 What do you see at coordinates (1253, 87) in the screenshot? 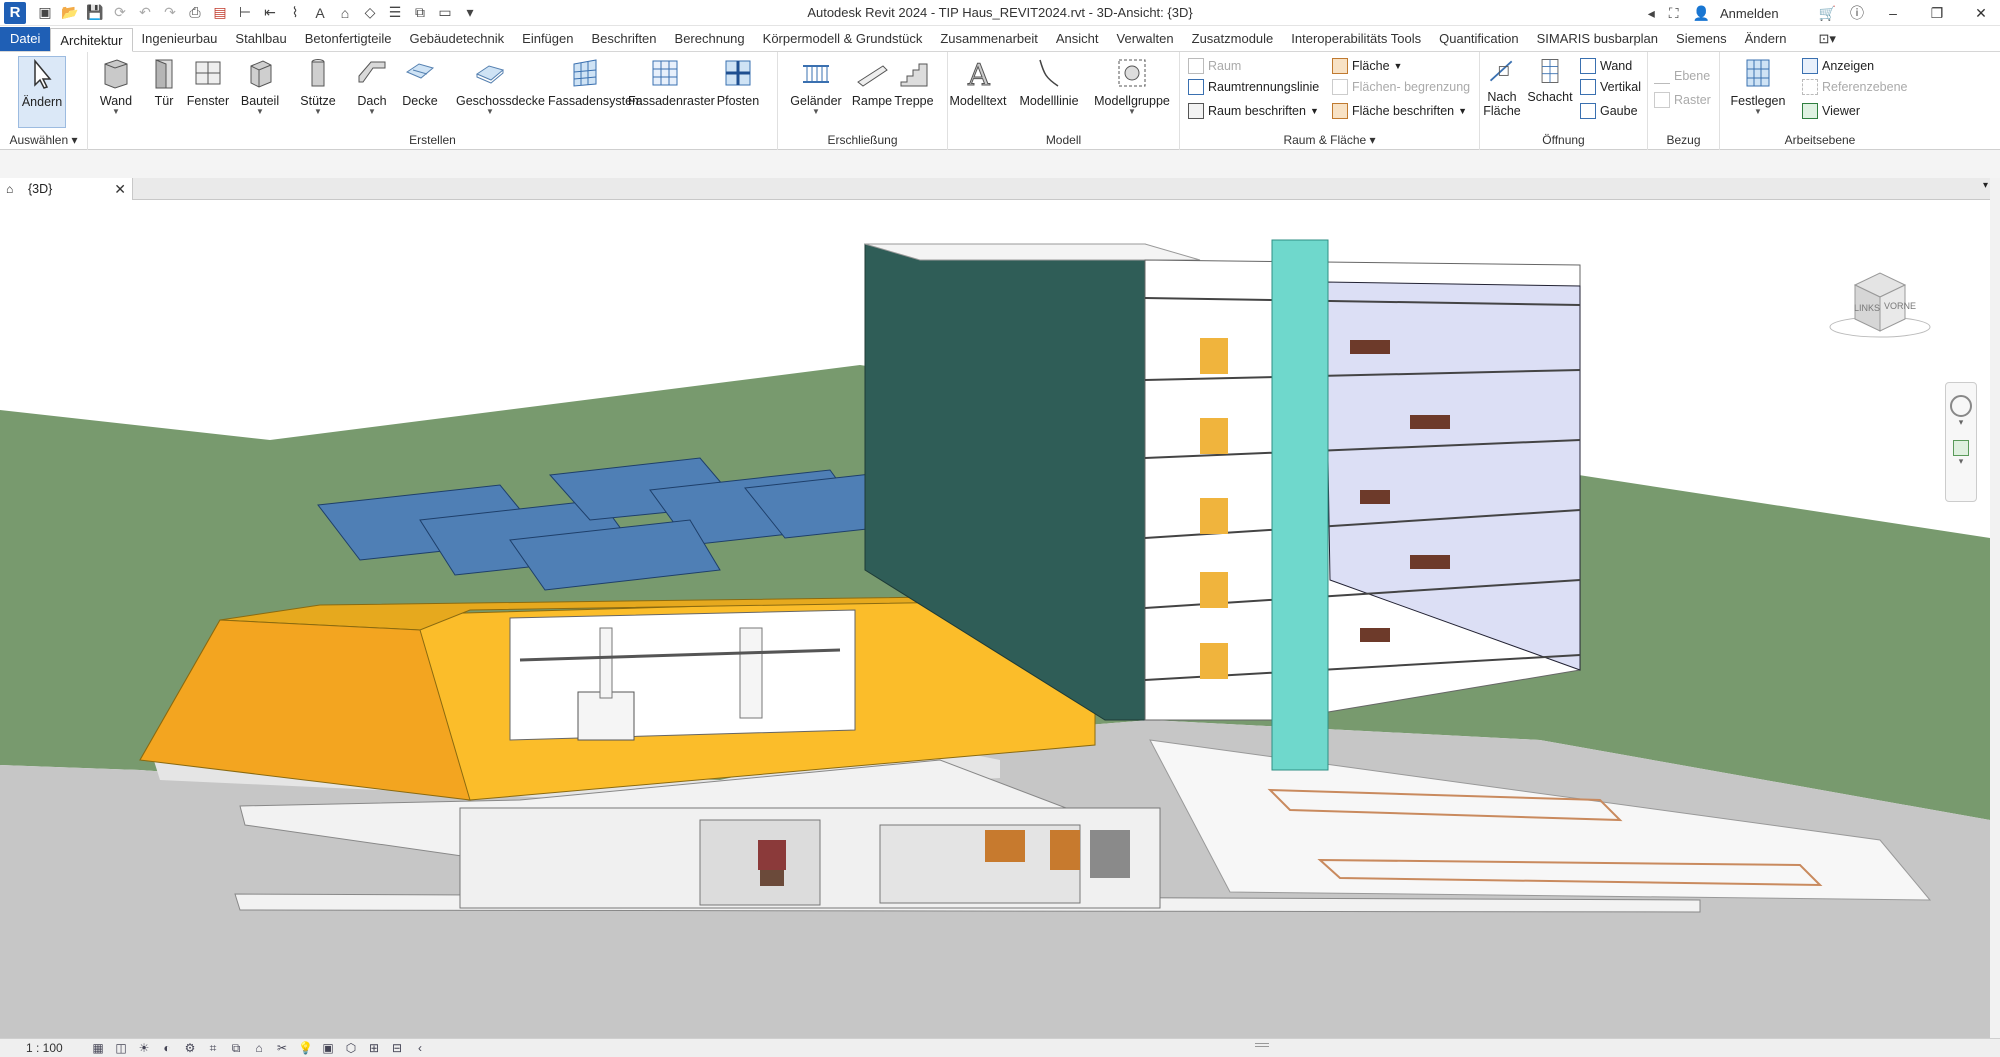
I see `room-separator-button: Raumtrennungslinie` at bounding box center [1253, 87].